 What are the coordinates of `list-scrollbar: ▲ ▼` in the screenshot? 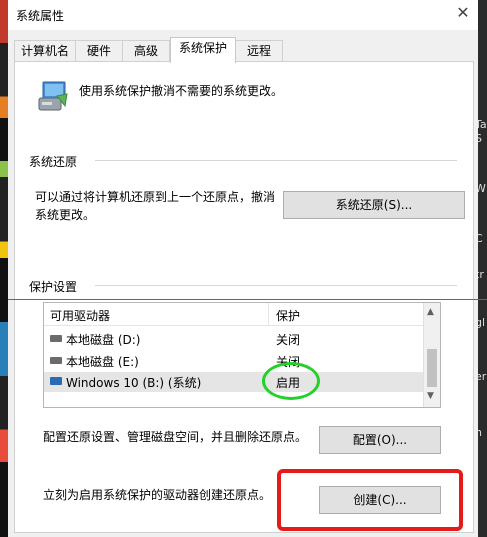 It's located at (431, 355).